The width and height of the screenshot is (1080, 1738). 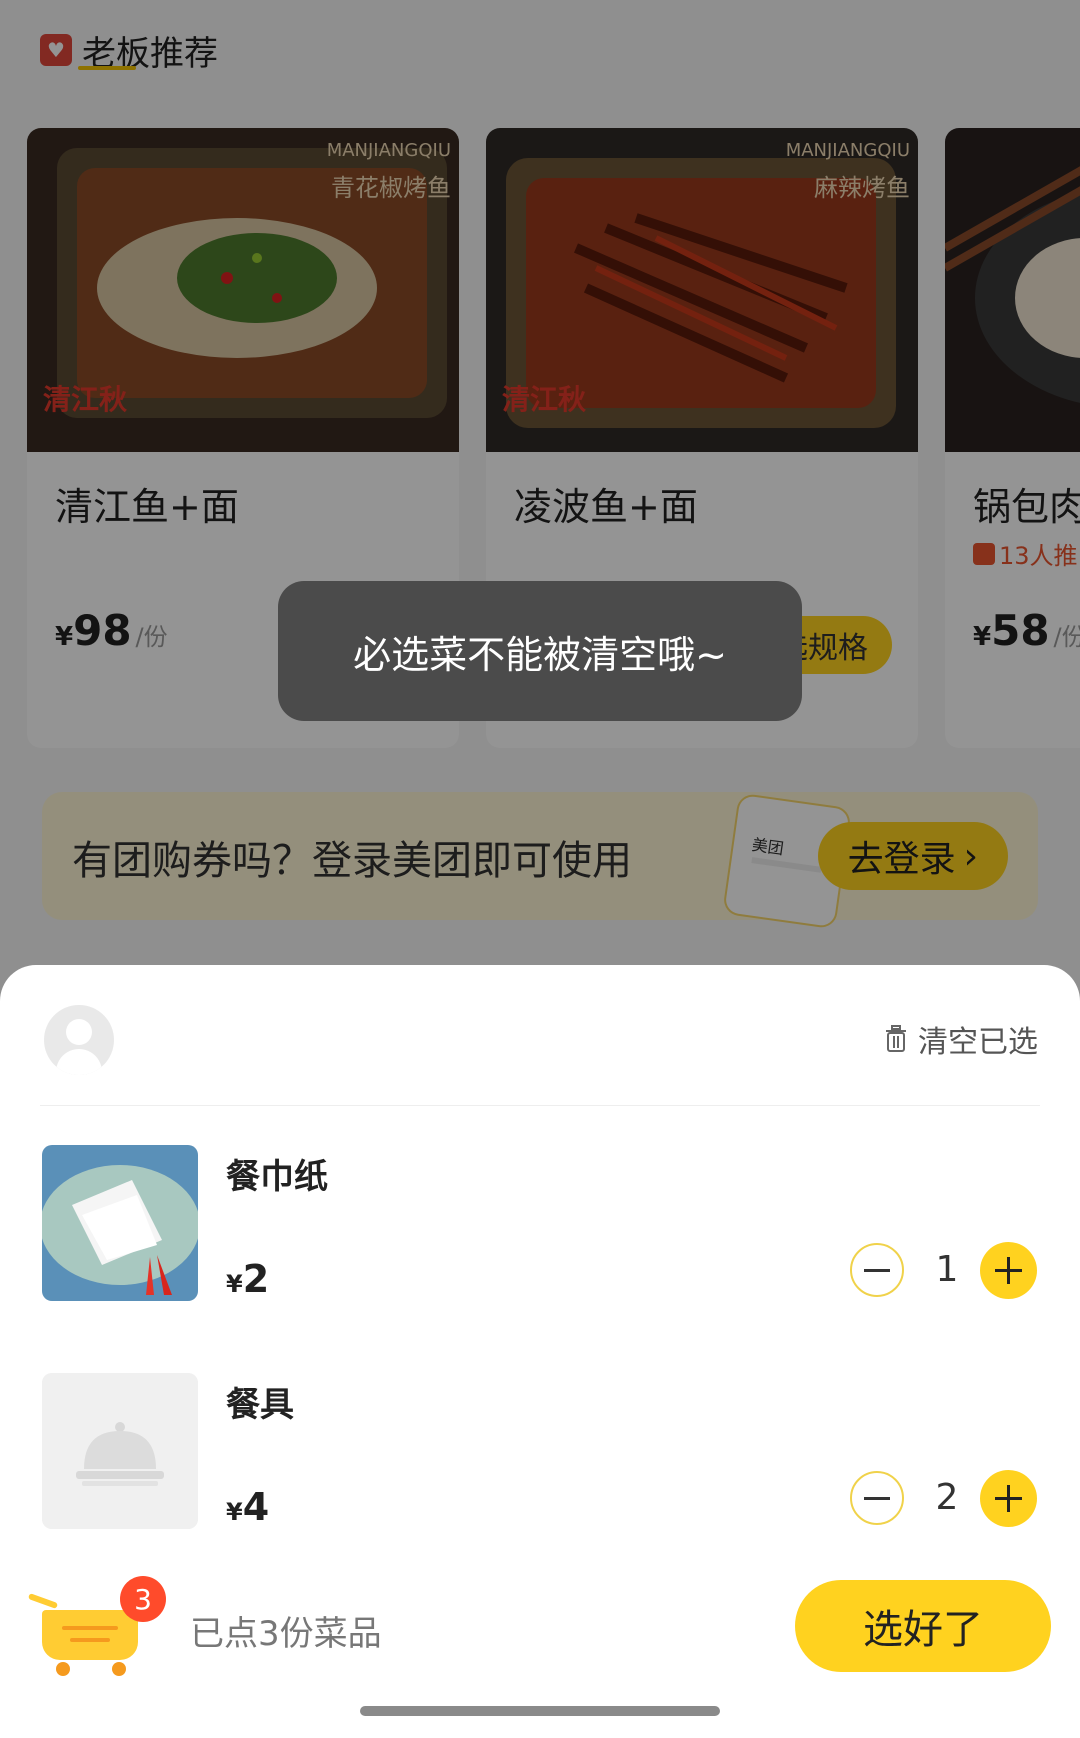 What do you see at coordinates (947, 1269) in the screenshot?
I see `quantity-value: 1` at bounding box center [947, 1269].